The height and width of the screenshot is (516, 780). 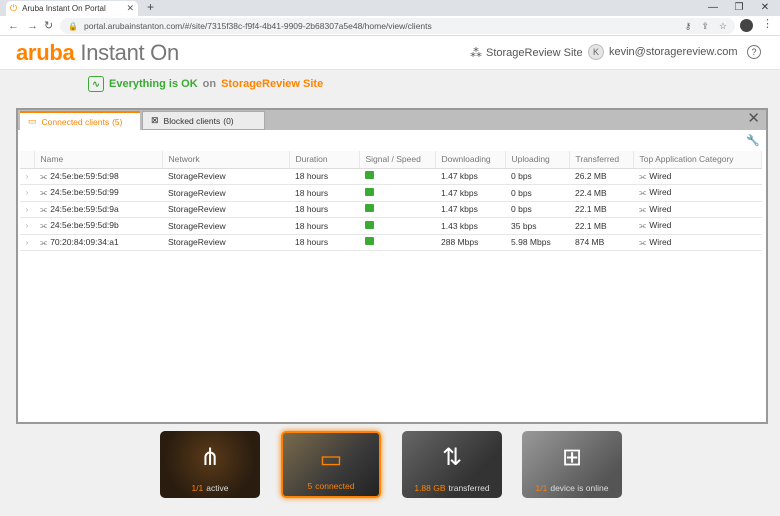 What do you see at coordinates (205, 84) in the screenshot?
I see `site-health-status: ∿ Everything is OK on StorageReview Site` at bounding box center [205, 84].